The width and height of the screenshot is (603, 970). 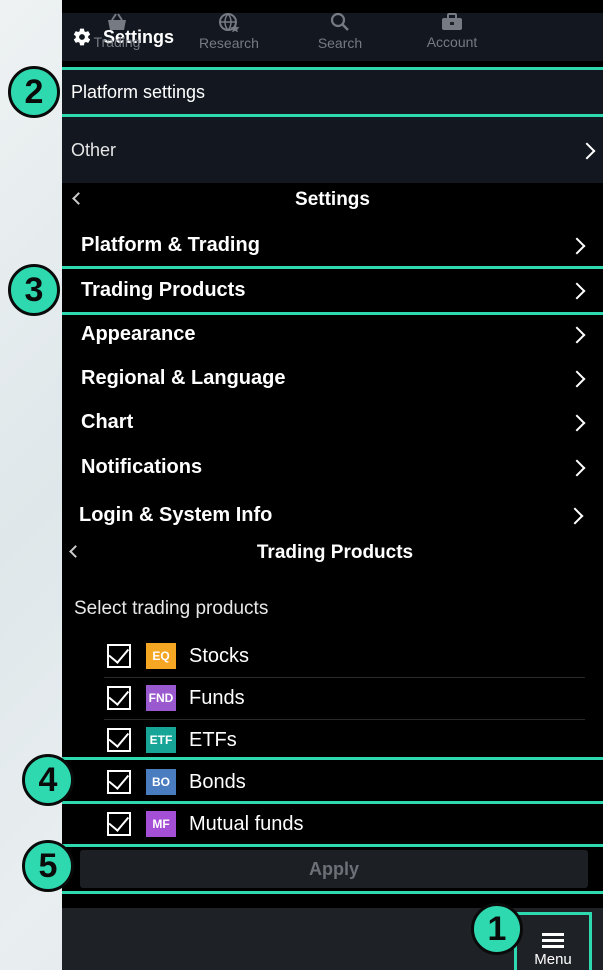 I want to click on callout-3: 3, so click(x=34, y=290).